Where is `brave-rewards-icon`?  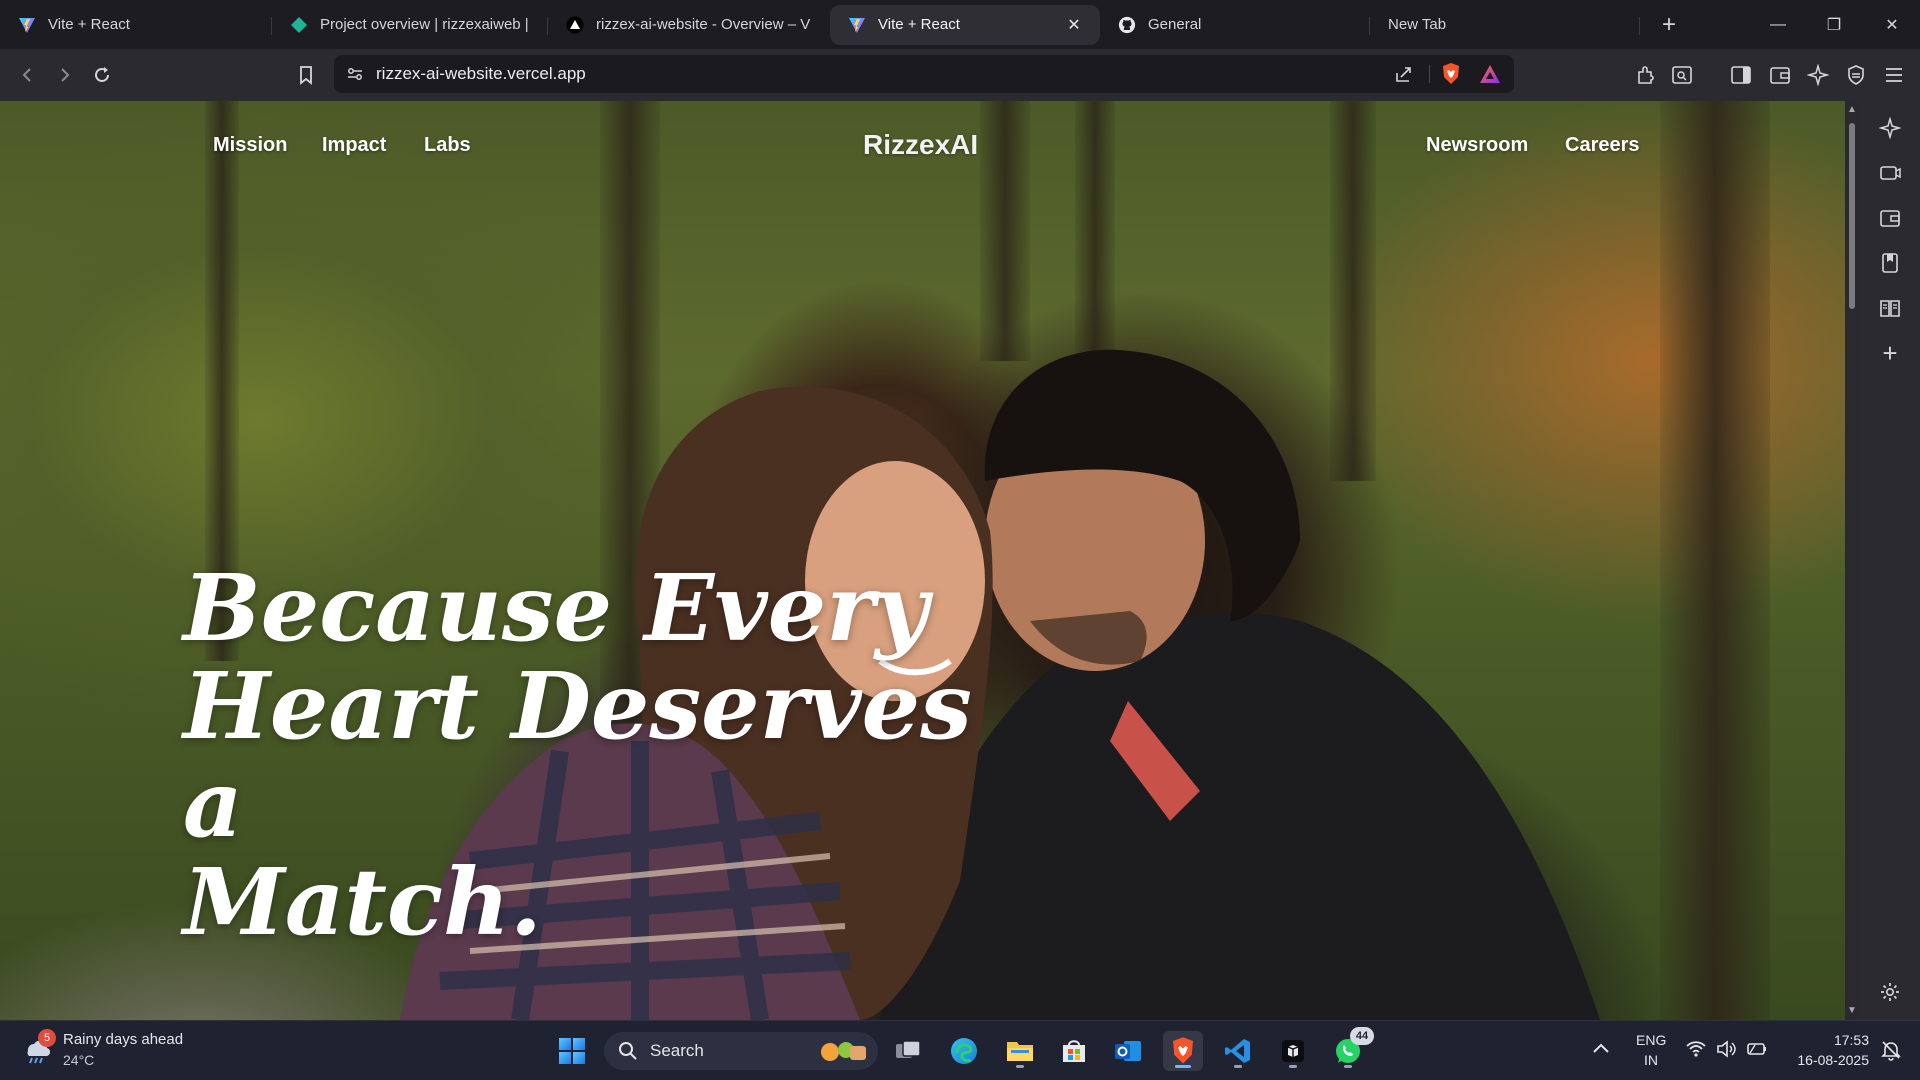 brave-rewards-icon is located at coordinates (1490, 74).